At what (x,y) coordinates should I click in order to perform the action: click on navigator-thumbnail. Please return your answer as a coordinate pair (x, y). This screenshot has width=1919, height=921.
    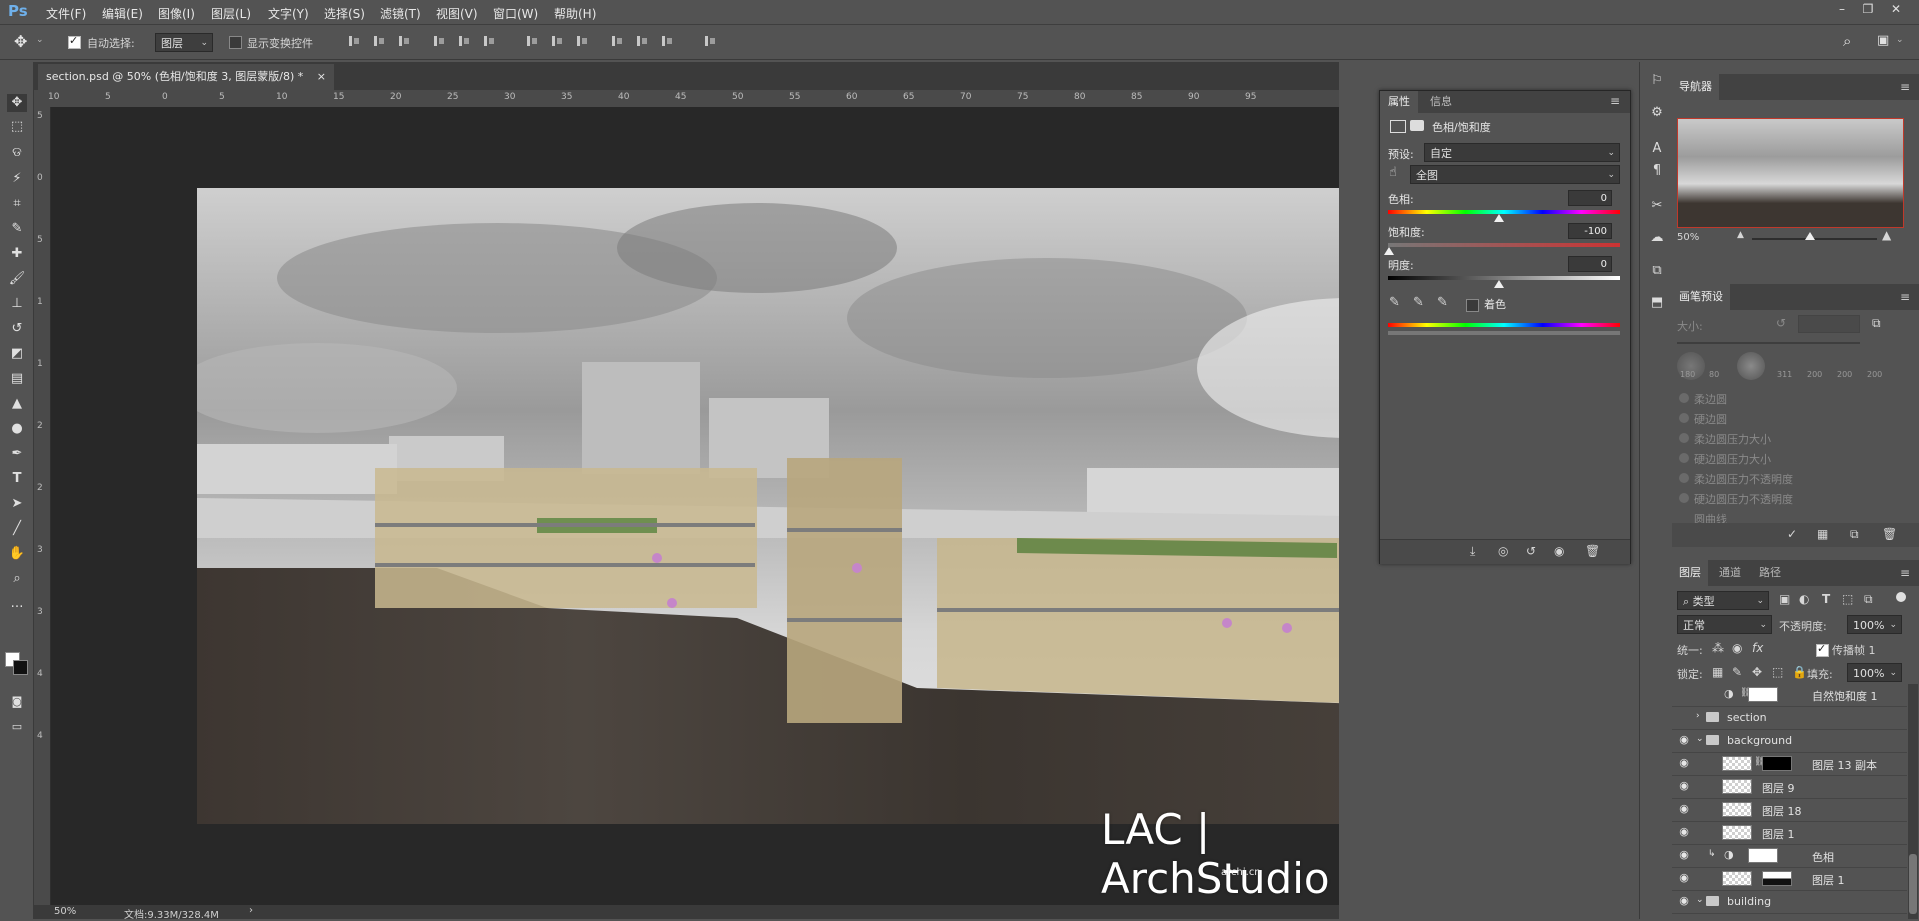
    Looking at the image, I should click on (1790, 173).